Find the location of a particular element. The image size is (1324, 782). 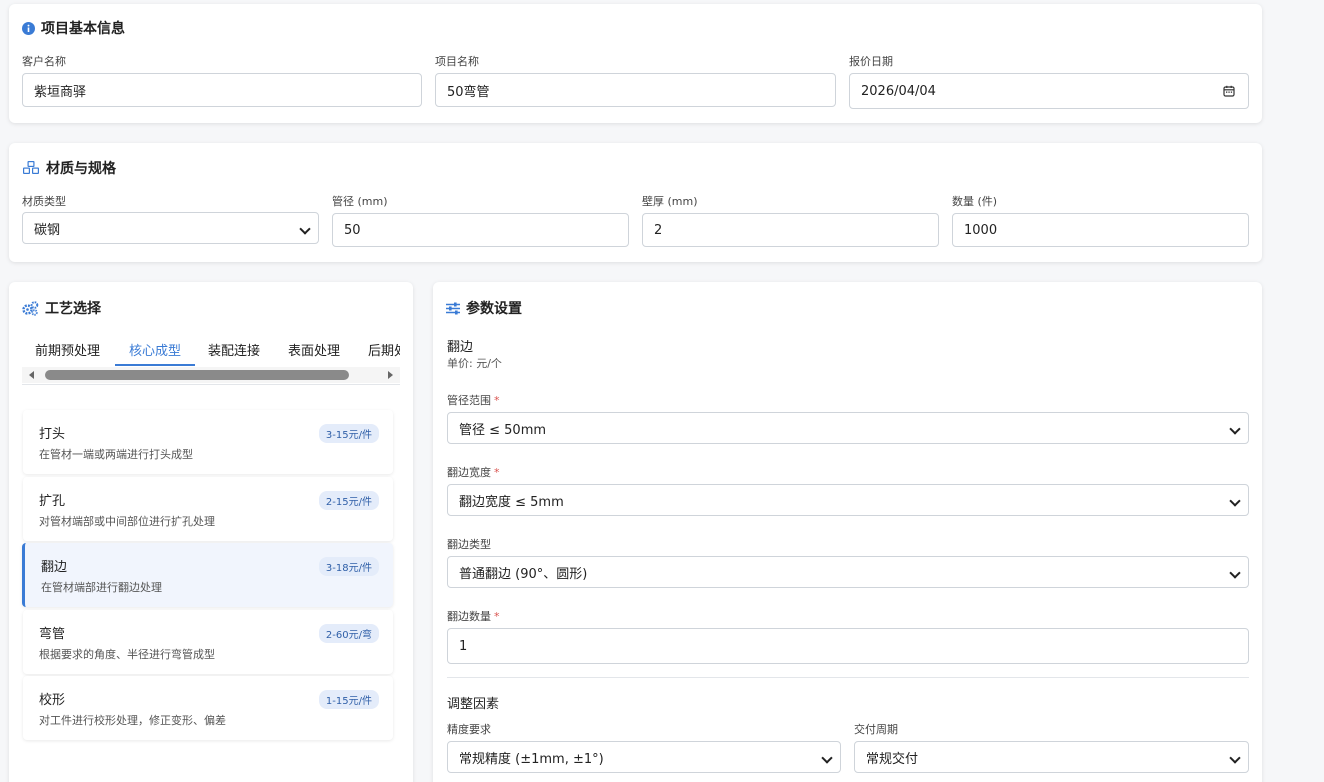

tabs-scrollbar is located at coordinates (211, 375).